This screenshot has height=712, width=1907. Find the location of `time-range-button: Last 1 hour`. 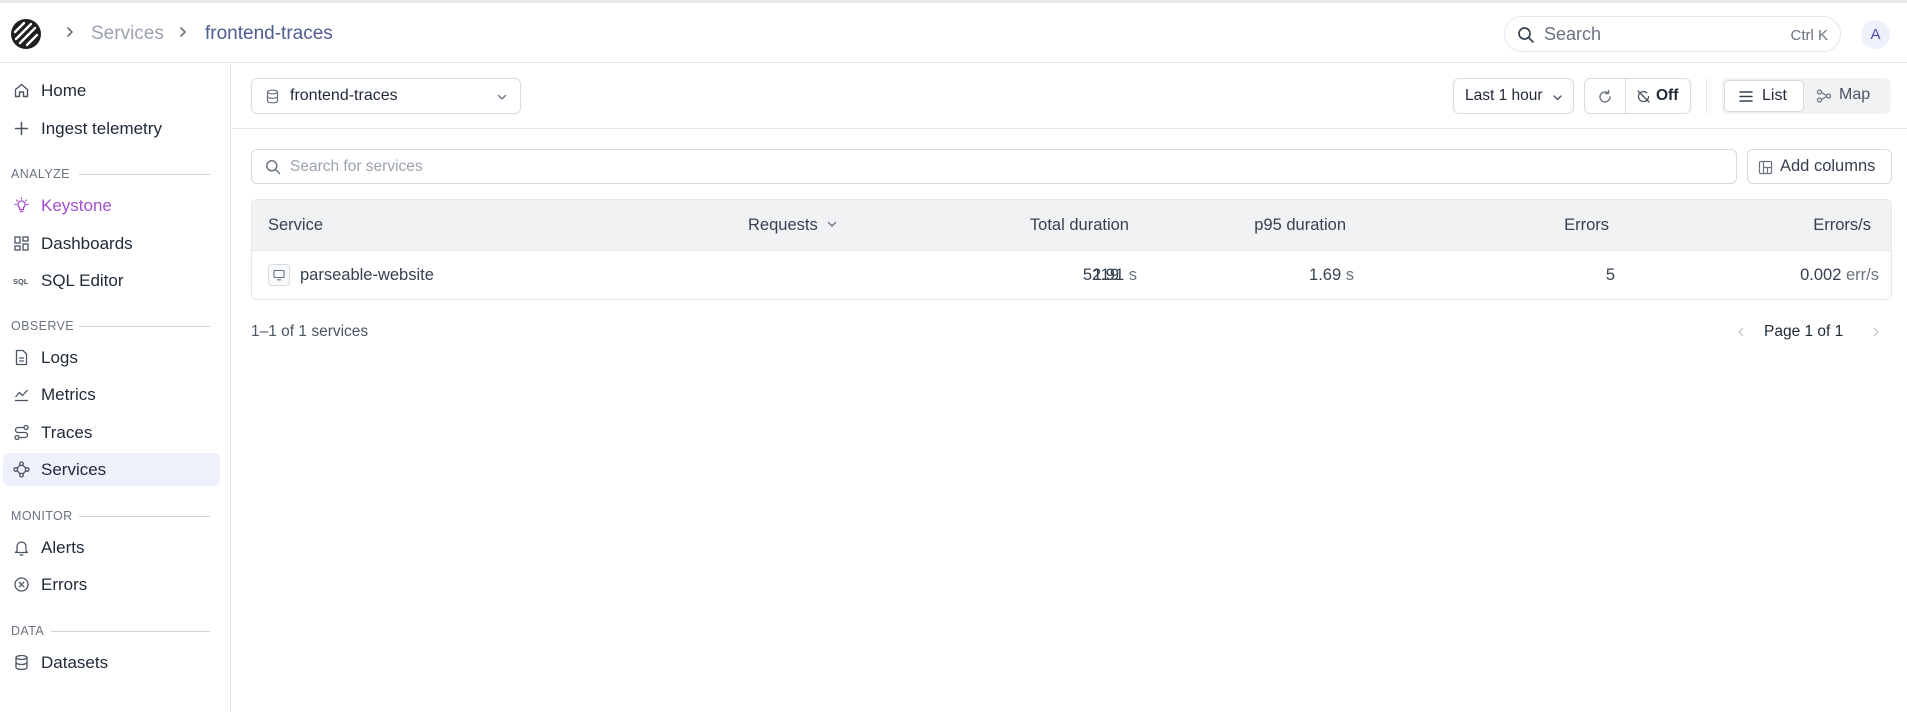

time-range-button: Last 1 hour is located at coordinates (1513, 96).